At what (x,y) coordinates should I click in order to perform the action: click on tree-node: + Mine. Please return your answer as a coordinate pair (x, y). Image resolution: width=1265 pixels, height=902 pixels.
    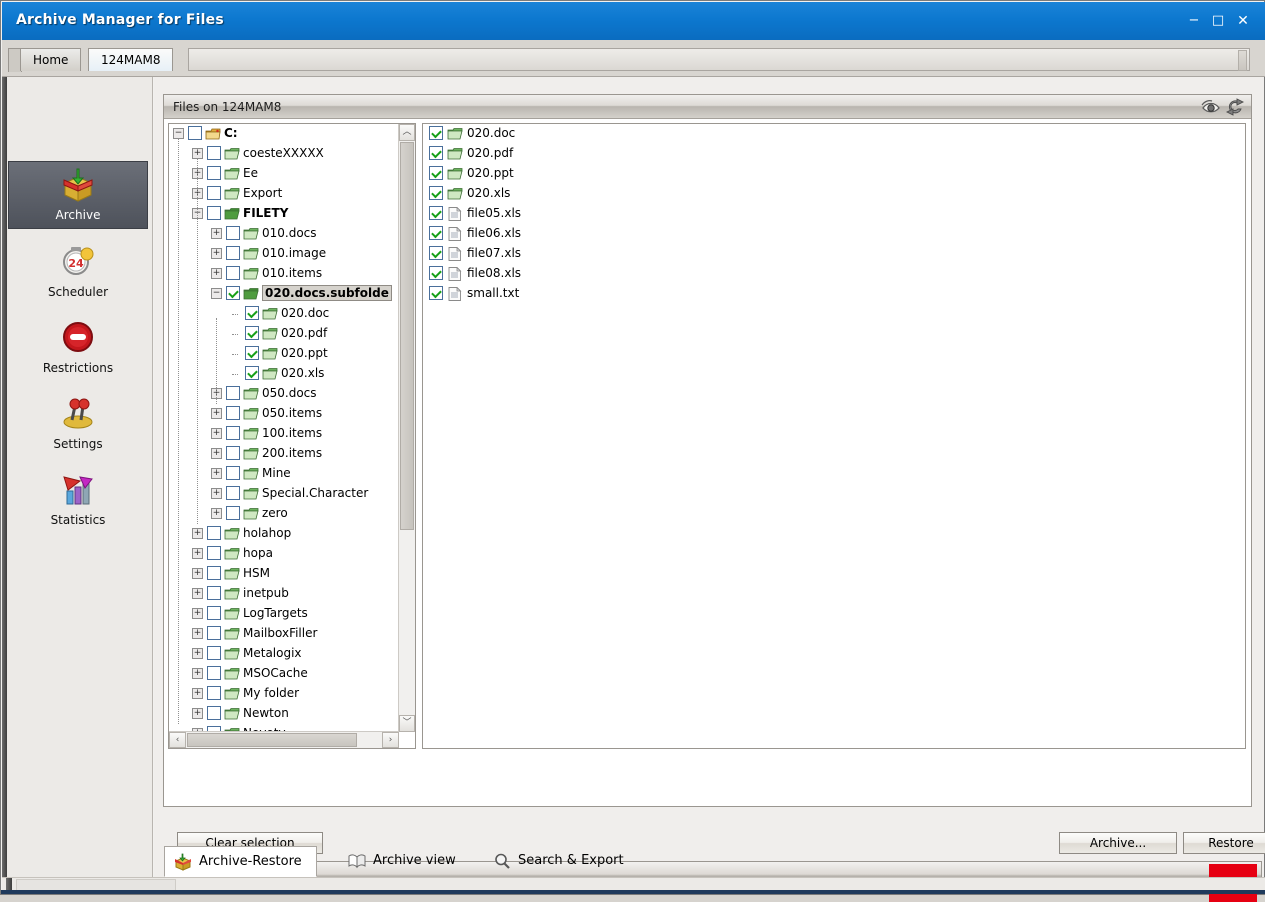
    Looking at the image, I should click on (284, 474).